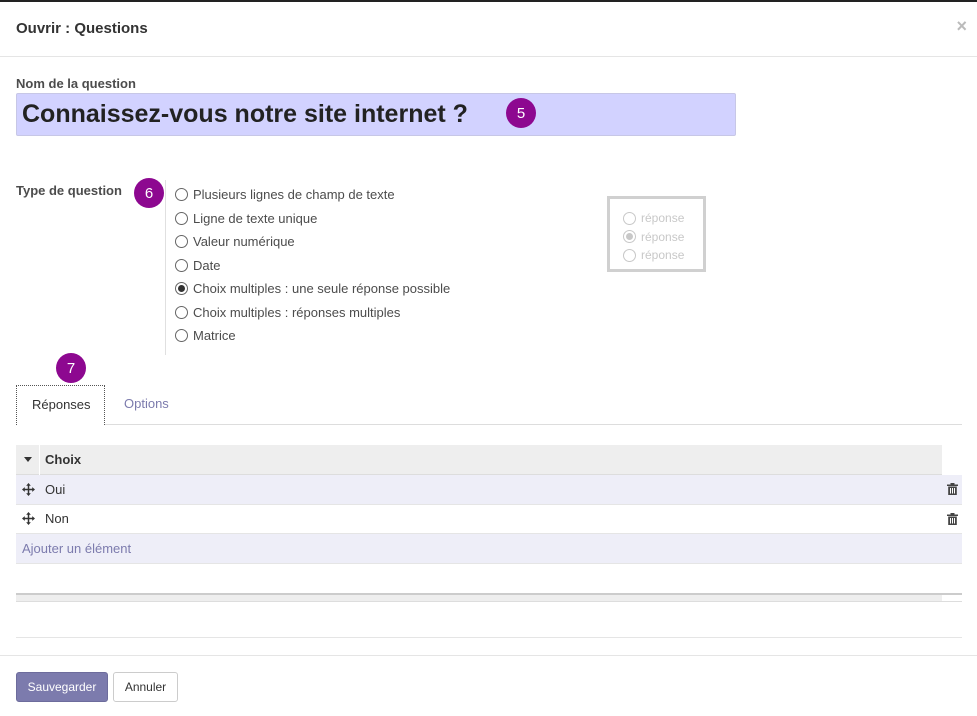  Describe the element at coordinates (489, 637) in the screenshot. I see `divider` at that location.